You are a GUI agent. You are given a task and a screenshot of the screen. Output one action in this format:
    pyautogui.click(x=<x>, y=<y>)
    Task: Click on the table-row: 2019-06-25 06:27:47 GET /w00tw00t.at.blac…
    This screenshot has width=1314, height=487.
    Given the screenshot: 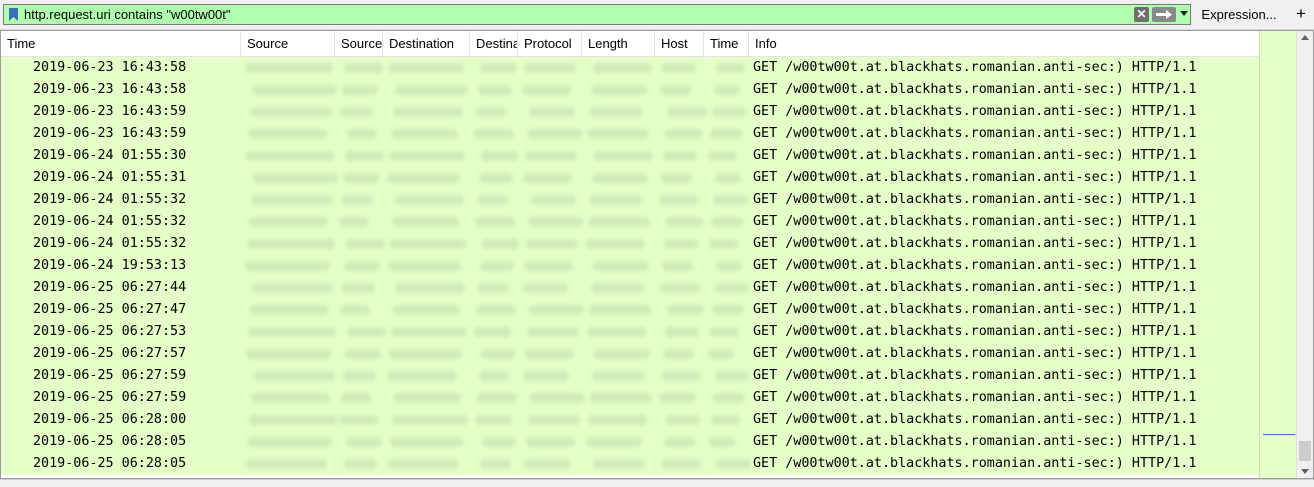 What is the action you would take?
    pyautogui.click(x=630, y=310)
    